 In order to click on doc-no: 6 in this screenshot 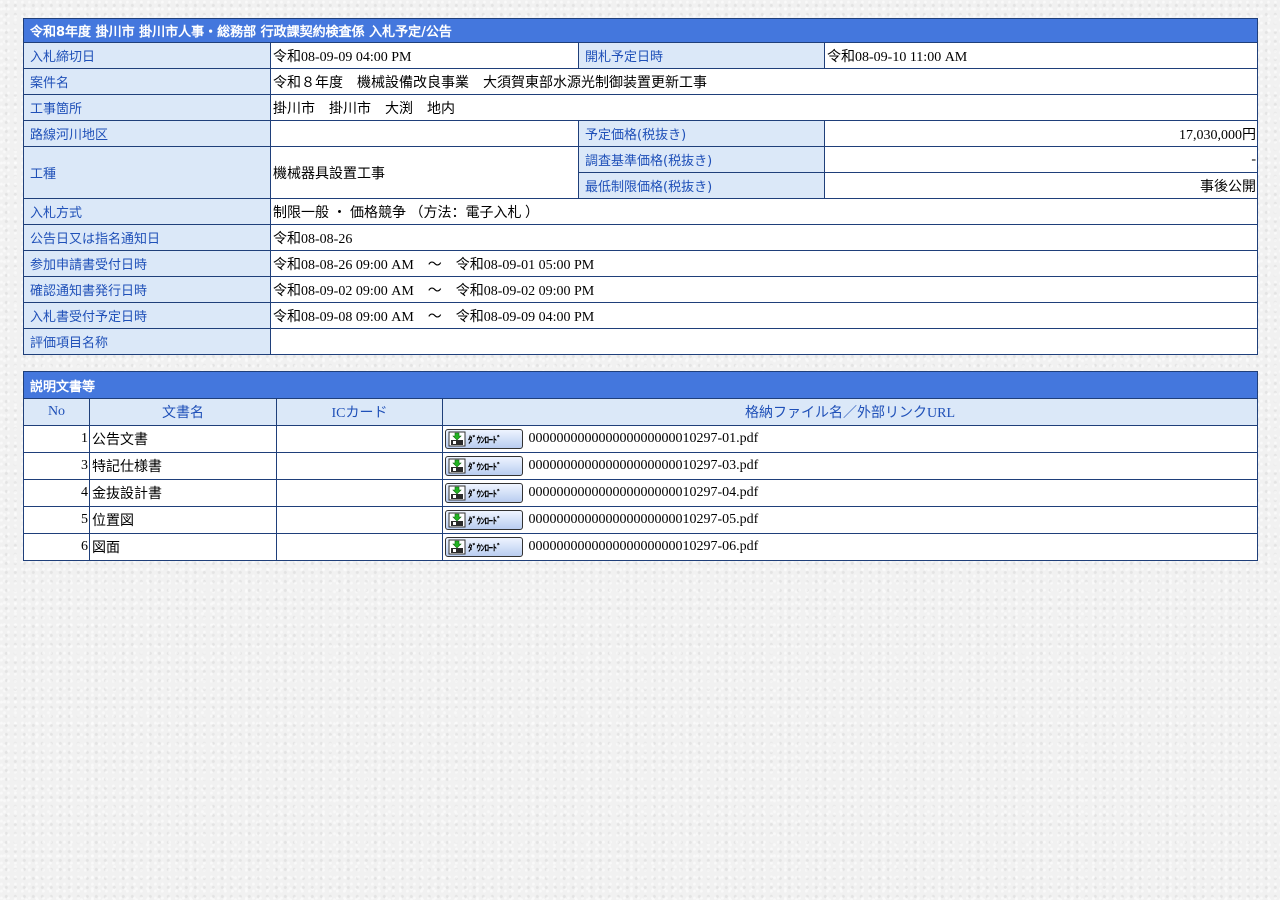, I will do `click(56, 547)`.